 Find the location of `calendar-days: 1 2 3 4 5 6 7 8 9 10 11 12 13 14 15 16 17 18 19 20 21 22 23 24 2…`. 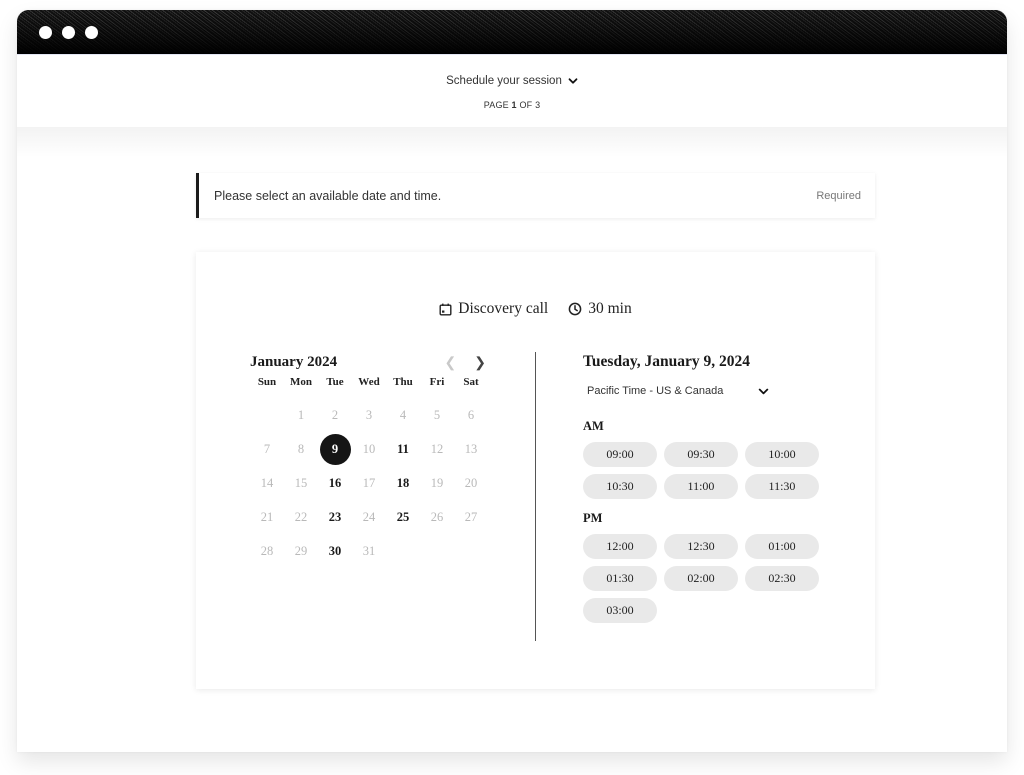

calendar-days: 1 2 3 4 5 6 7 8 9 10 11 12 13 14 15 16 17 18 19 20 21 22 23 24 2… is located at coordinates (370, 483).